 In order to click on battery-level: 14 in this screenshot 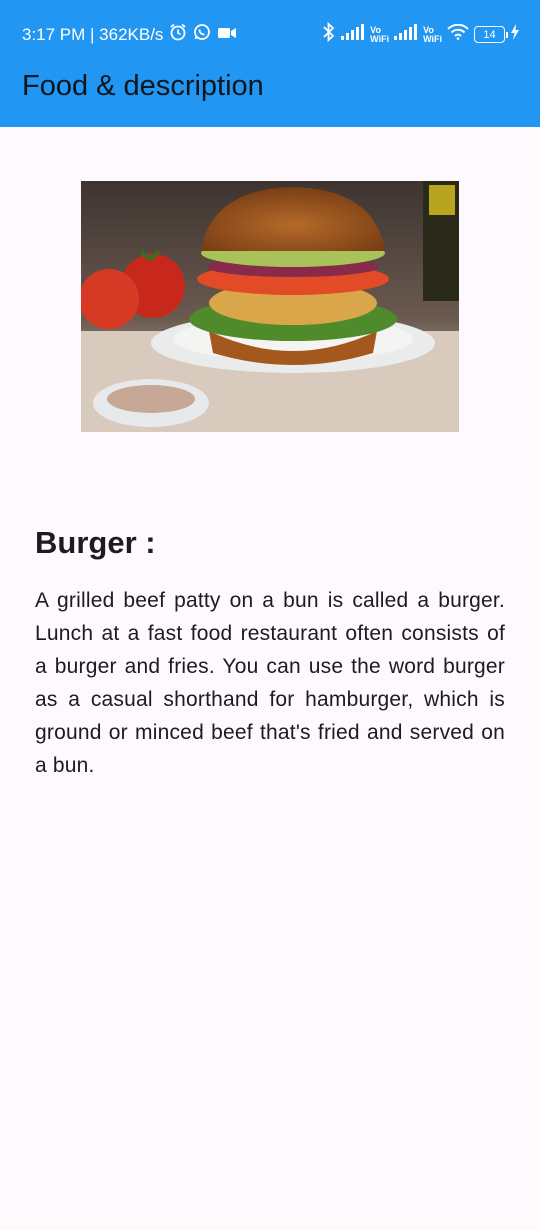, I will do `click(489, 34)`.